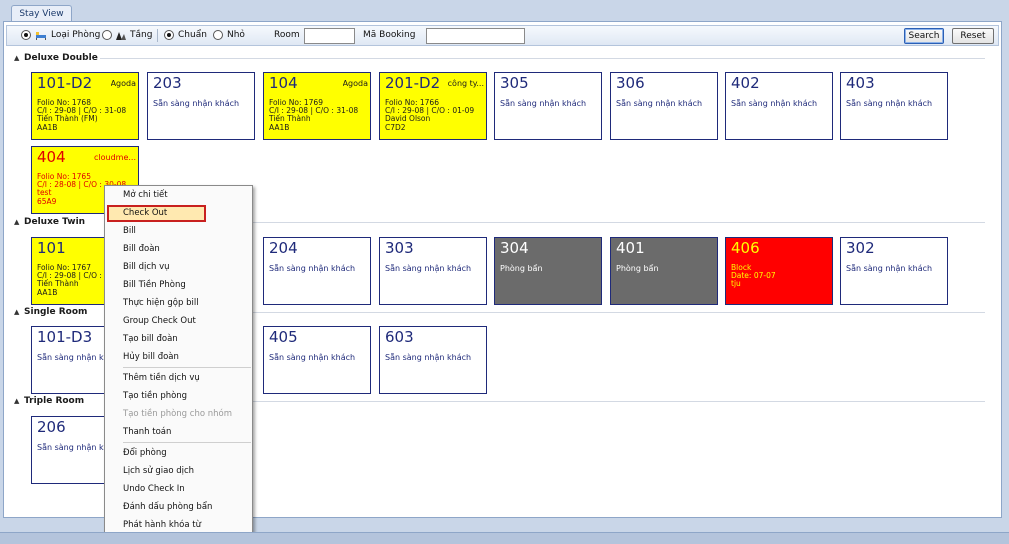 This screenshot has width=1009, height=544. Describe the element at coordinates (154, 489) in the screenshot. I see `menu-item-undo-check-in: Undo Check In` at that location.